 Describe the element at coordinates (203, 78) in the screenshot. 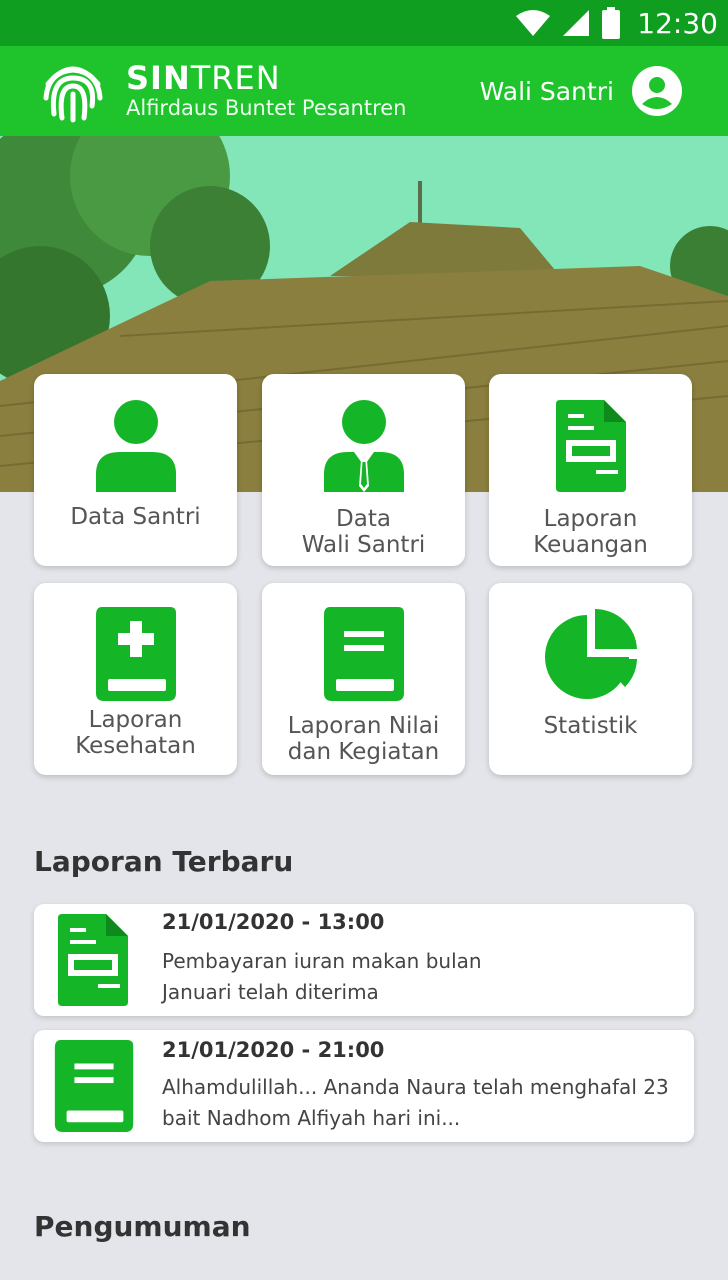

I see `app-title: SINTREN` at that location.